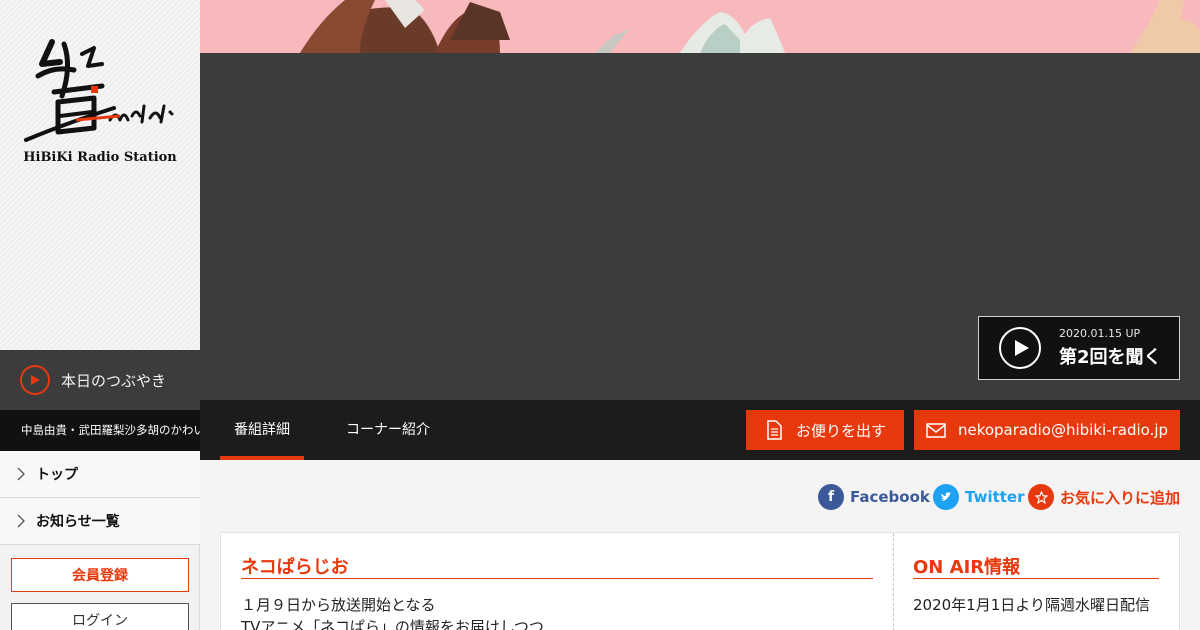  What do you see at coordinates (1100, 333) in the screenshot?
I see `episode-date: 2020.01.15 UP` at bounding box center [1100, 333].